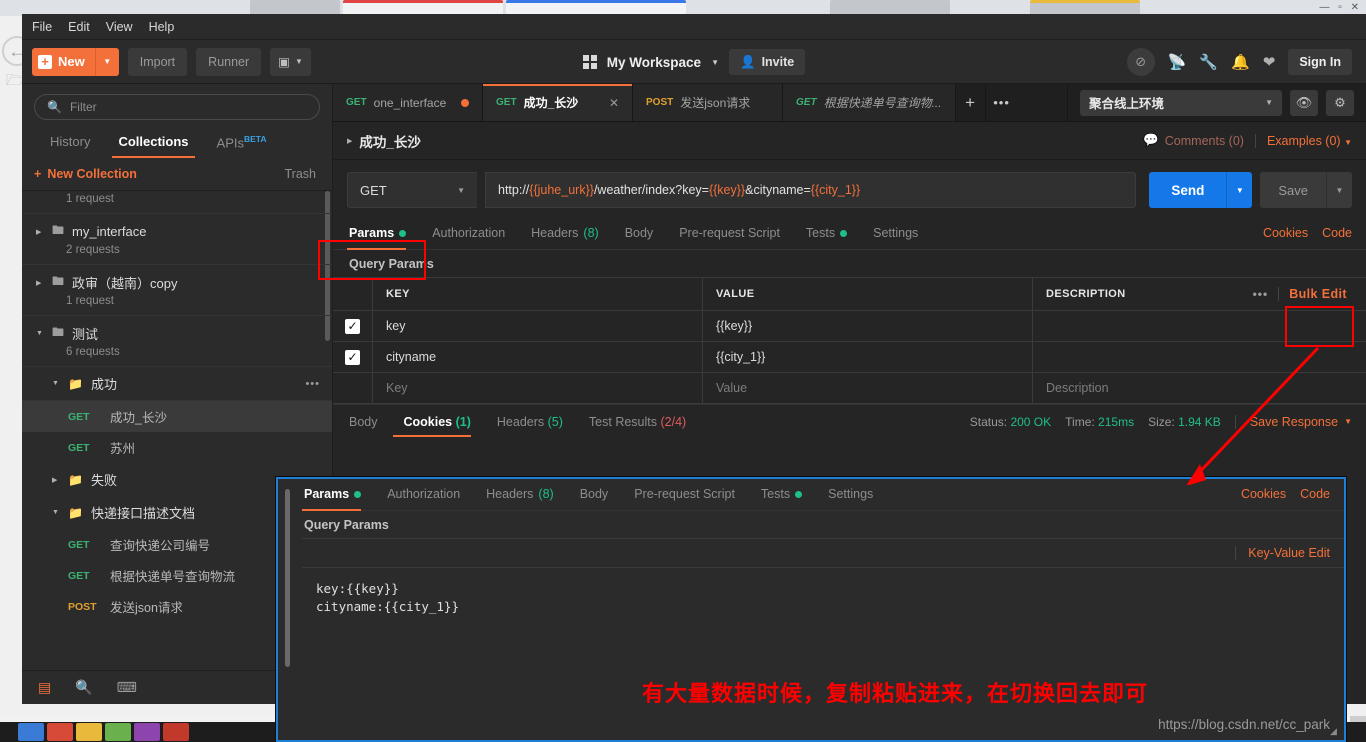  I want to click on eye-off-icon: ⊘, so click(1140, 61).